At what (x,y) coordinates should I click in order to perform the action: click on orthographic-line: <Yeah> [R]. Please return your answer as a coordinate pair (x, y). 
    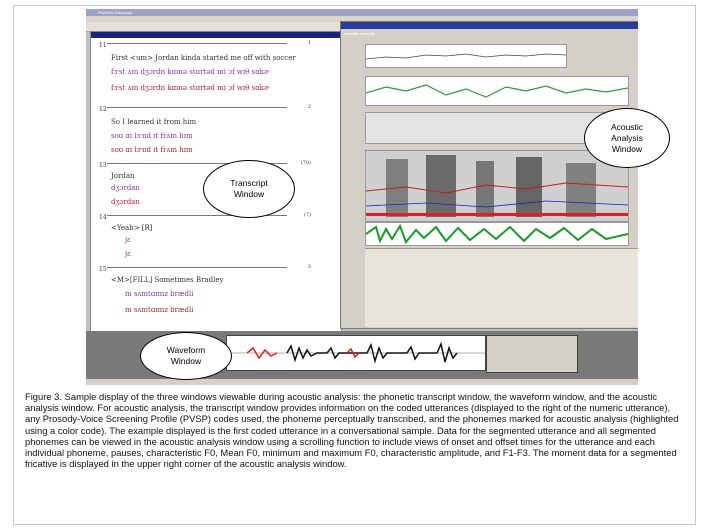
    Looking at the image, I should click on (132, 228).